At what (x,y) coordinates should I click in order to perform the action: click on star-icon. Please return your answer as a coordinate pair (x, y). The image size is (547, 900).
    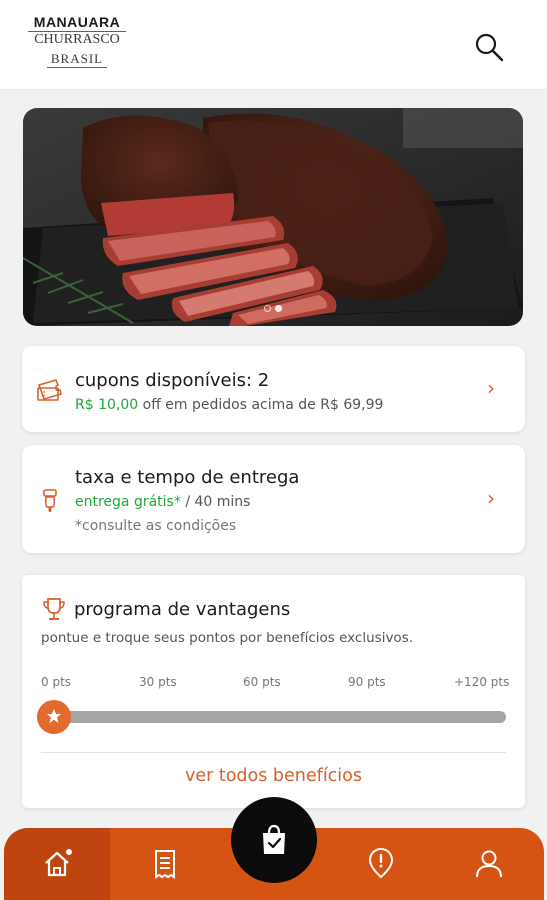
    Looking at the image, I should click on (54, 716).